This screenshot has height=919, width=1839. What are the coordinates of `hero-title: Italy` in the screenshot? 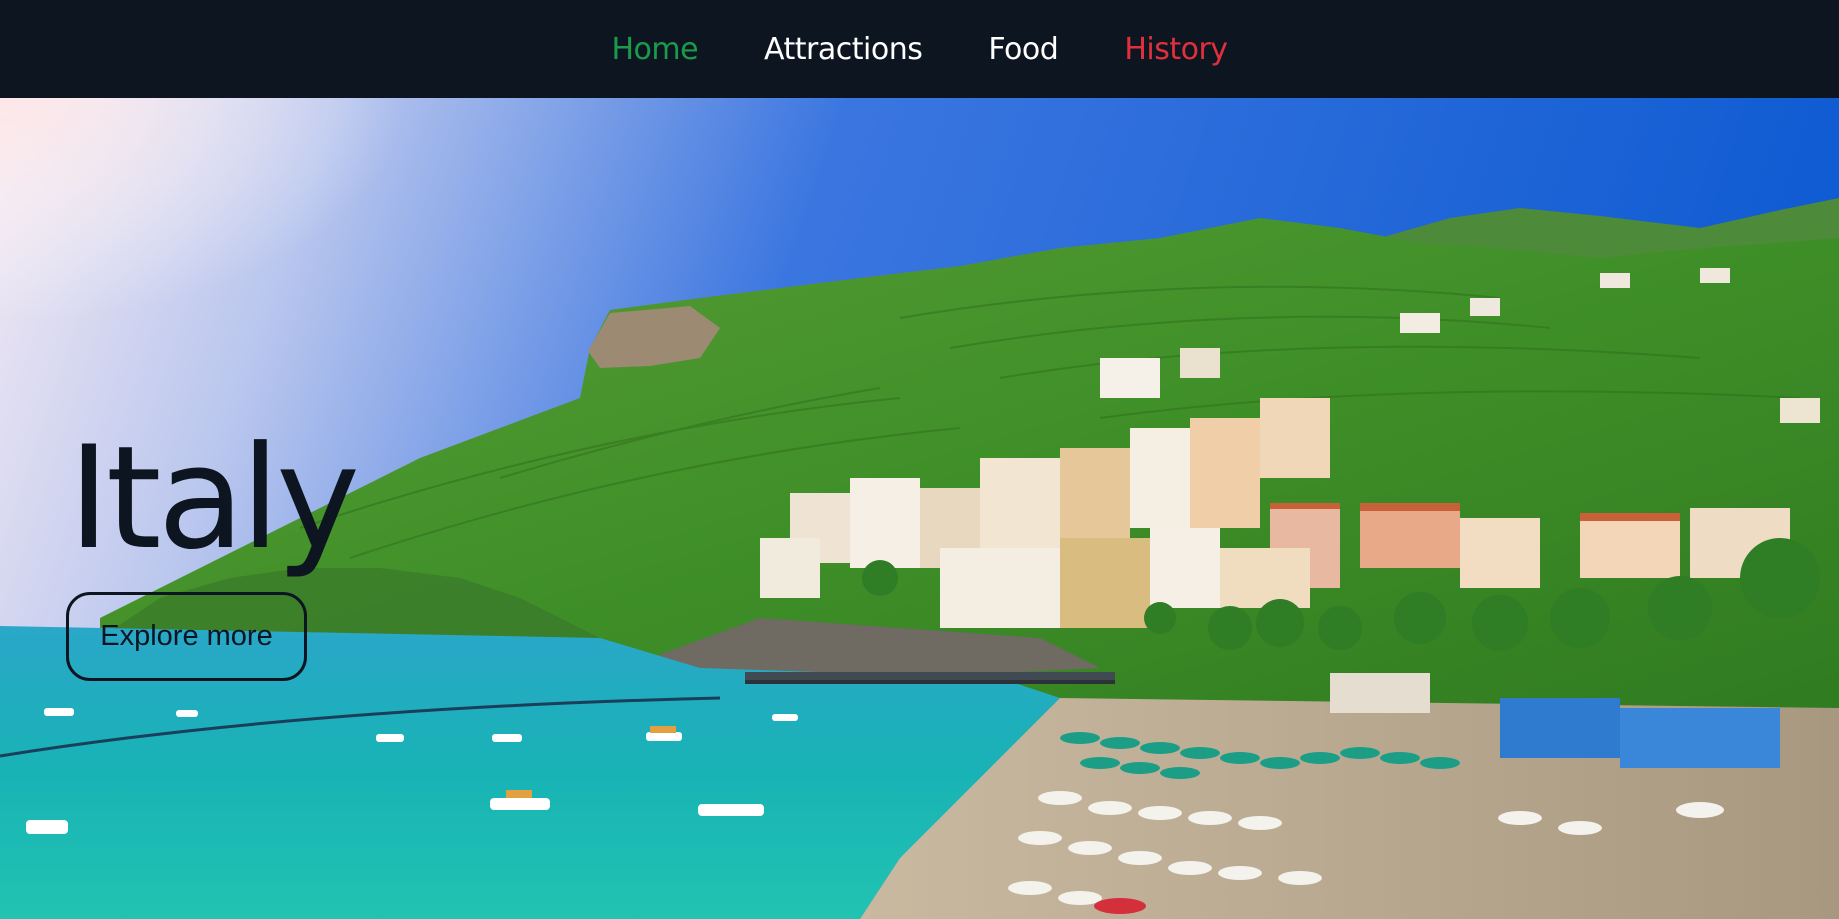 It's located at (214, 498).